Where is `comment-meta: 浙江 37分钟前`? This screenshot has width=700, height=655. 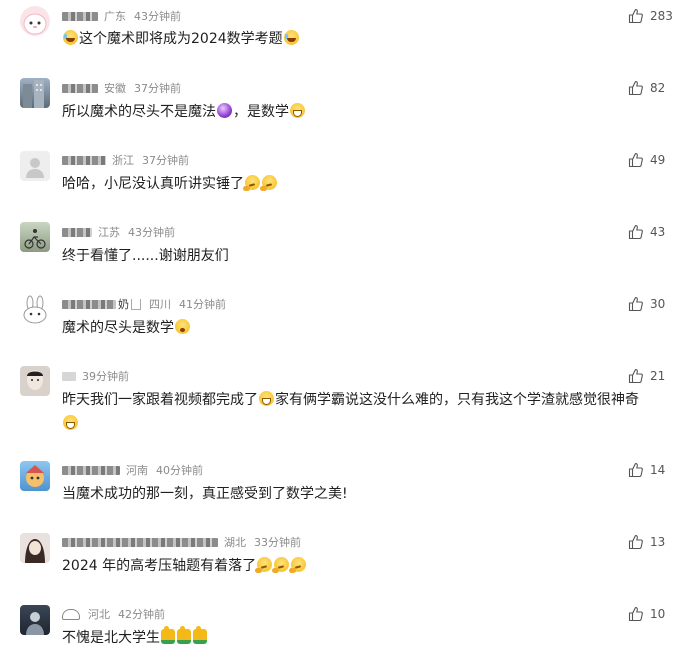
comment-meta: 浙江 37分钟前 is located at coordinates (125, 160).